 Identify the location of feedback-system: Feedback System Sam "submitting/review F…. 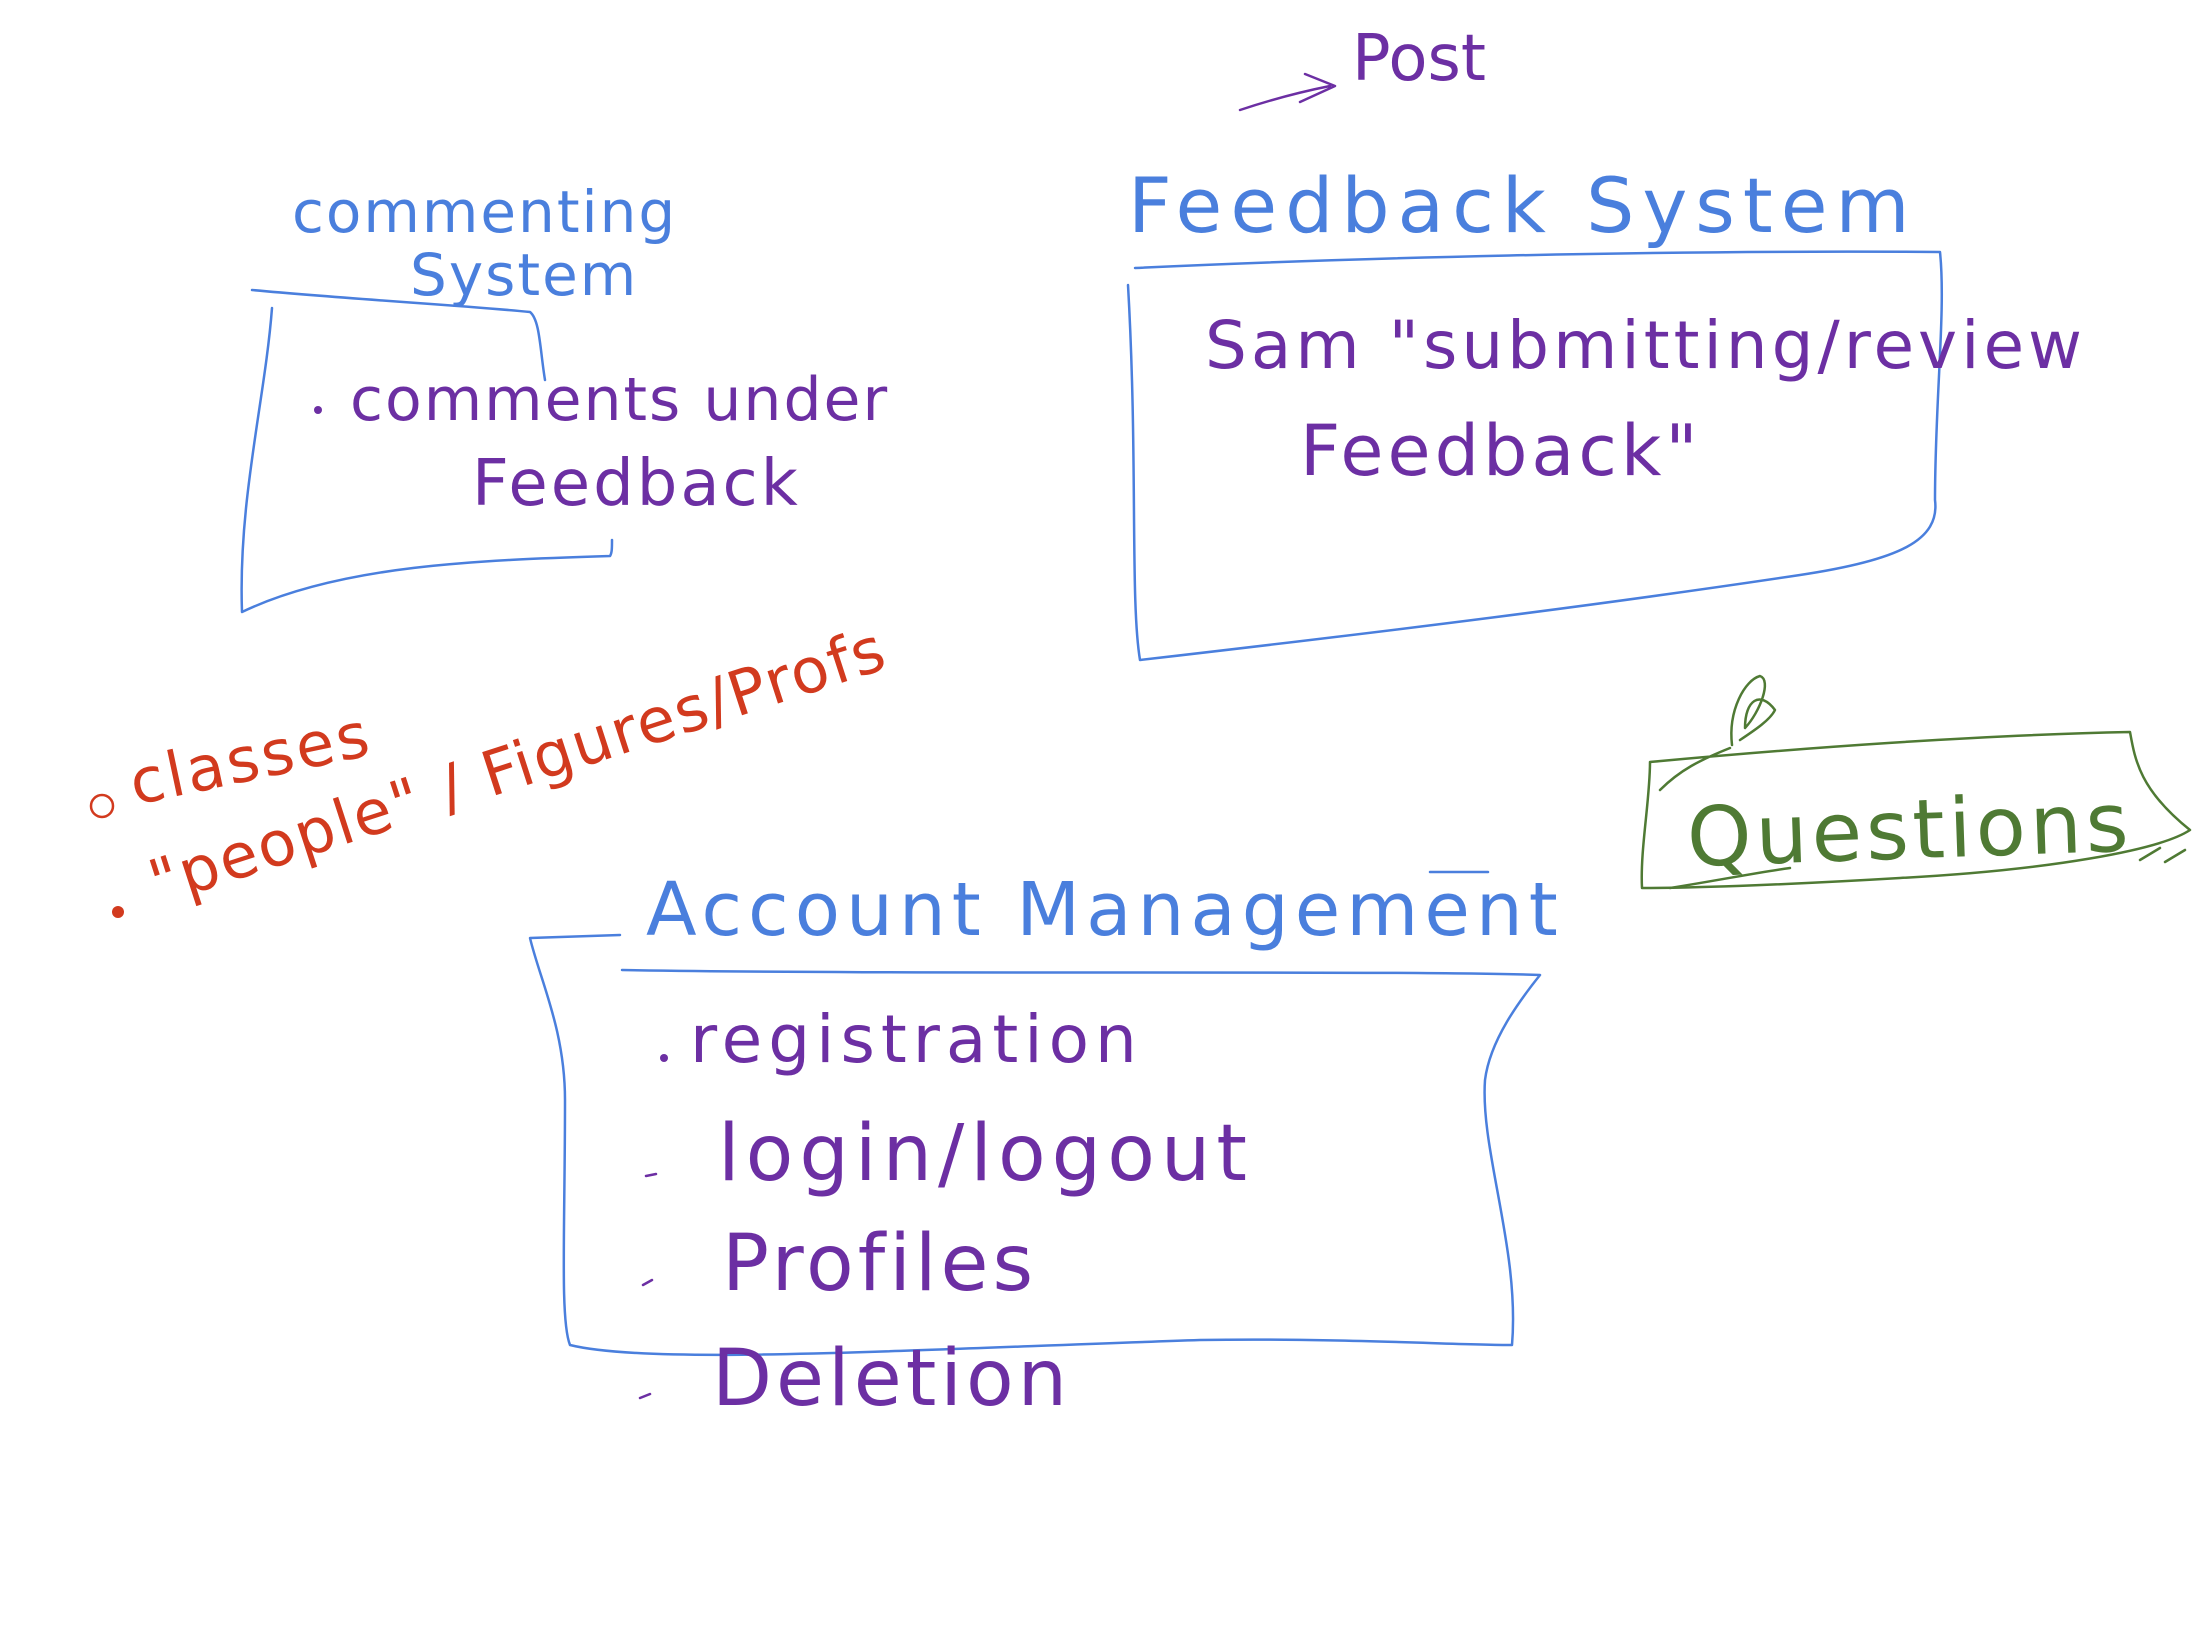
(1606, 411).